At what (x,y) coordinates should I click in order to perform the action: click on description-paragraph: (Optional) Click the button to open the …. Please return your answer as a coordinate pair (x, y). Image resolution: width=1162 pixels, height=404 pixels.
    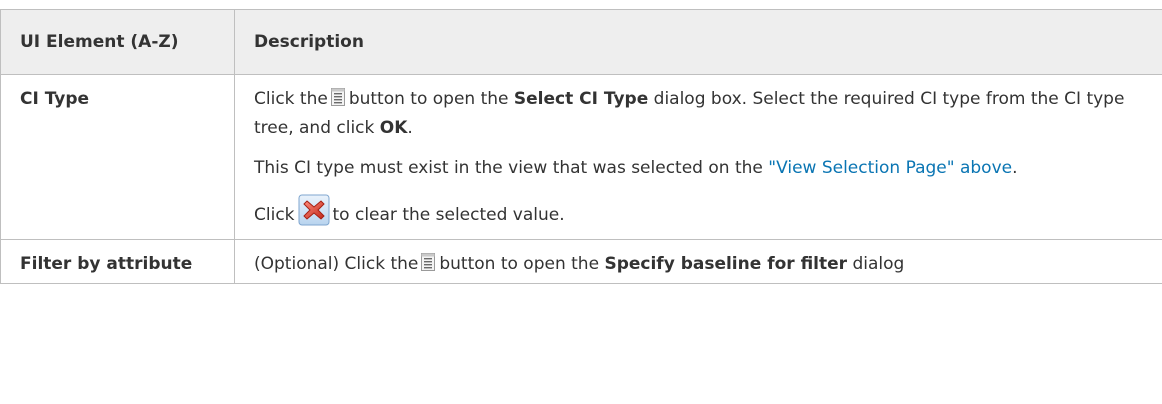
    Looking at the image, I should click on (702, 264).